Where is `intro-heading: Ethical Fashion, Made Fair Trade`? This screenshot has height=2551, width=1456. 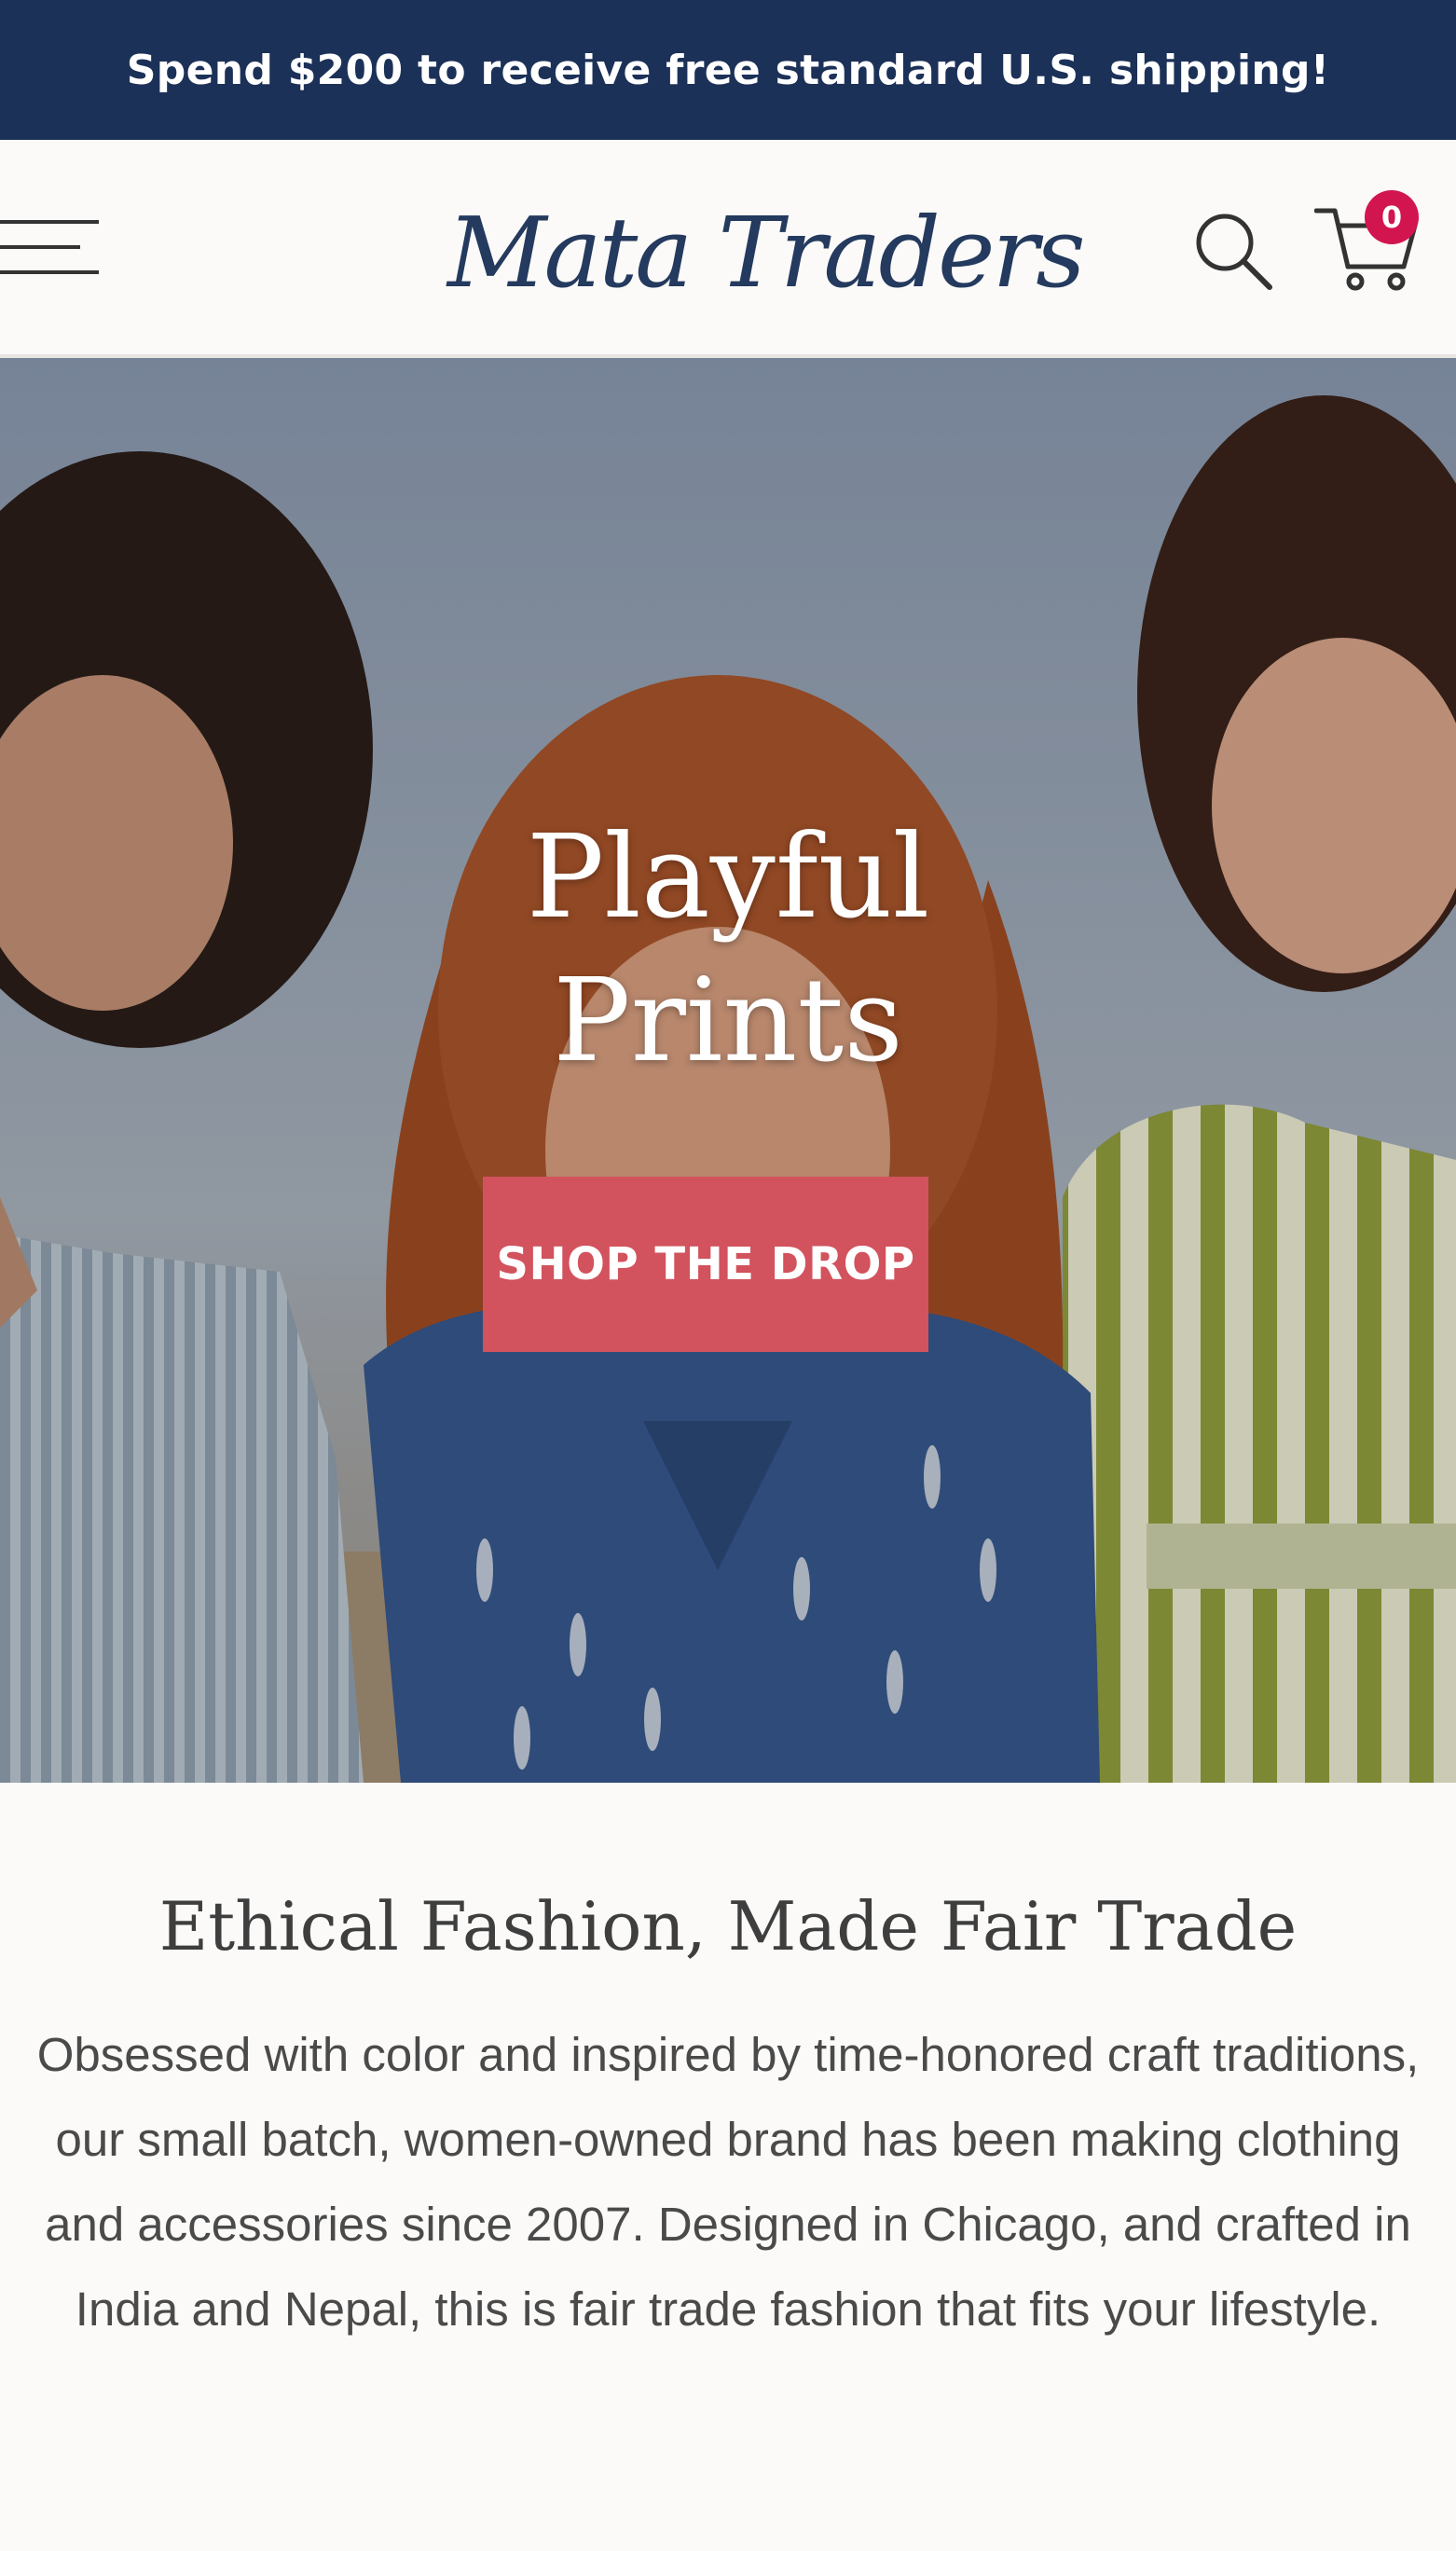 intro-heading: Ethical Fashion, Made Fair Trade is located at coordinates (728, 1926).